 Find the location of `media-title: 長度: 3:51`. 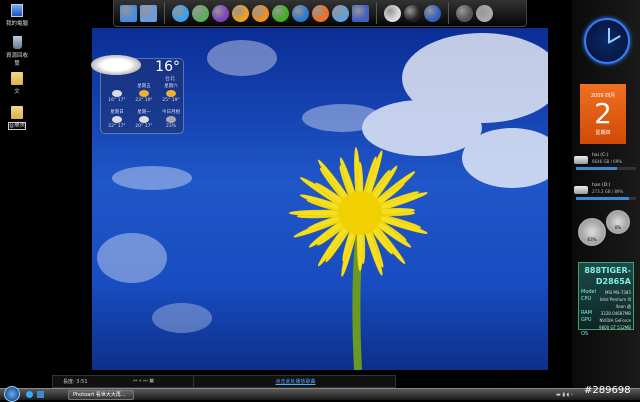

media-title: 長度: 3:51 is located at coordinates (75, 382).